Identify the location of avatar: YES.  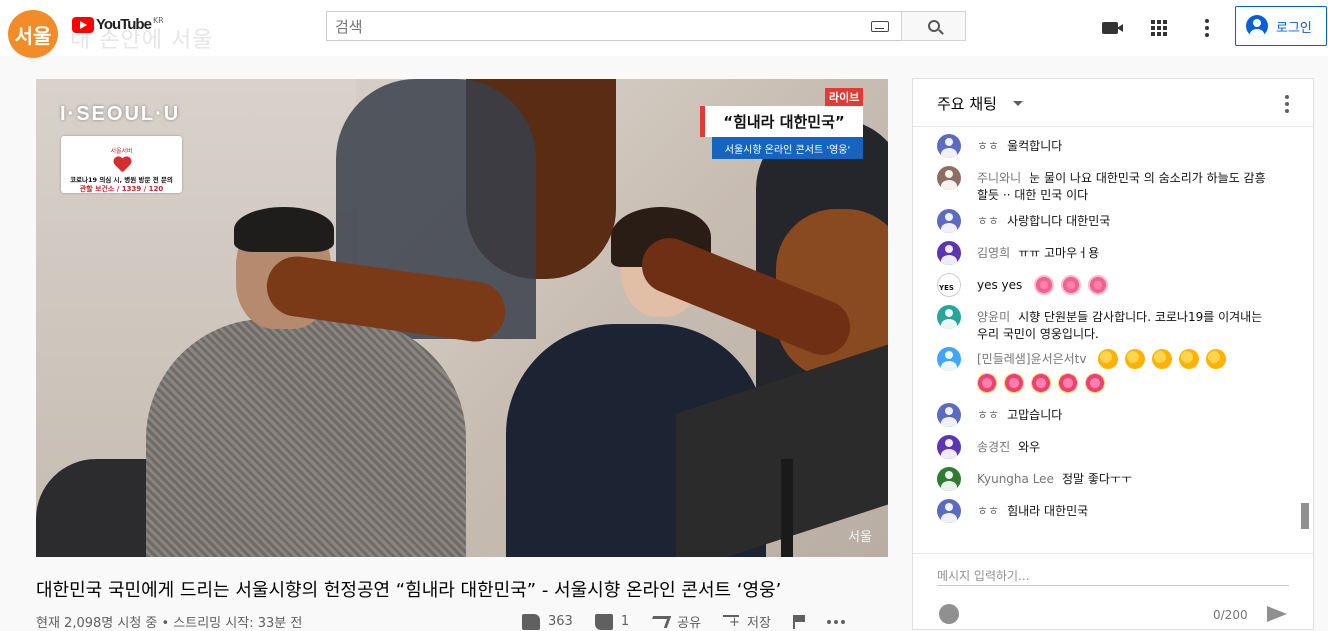
(949, 285).